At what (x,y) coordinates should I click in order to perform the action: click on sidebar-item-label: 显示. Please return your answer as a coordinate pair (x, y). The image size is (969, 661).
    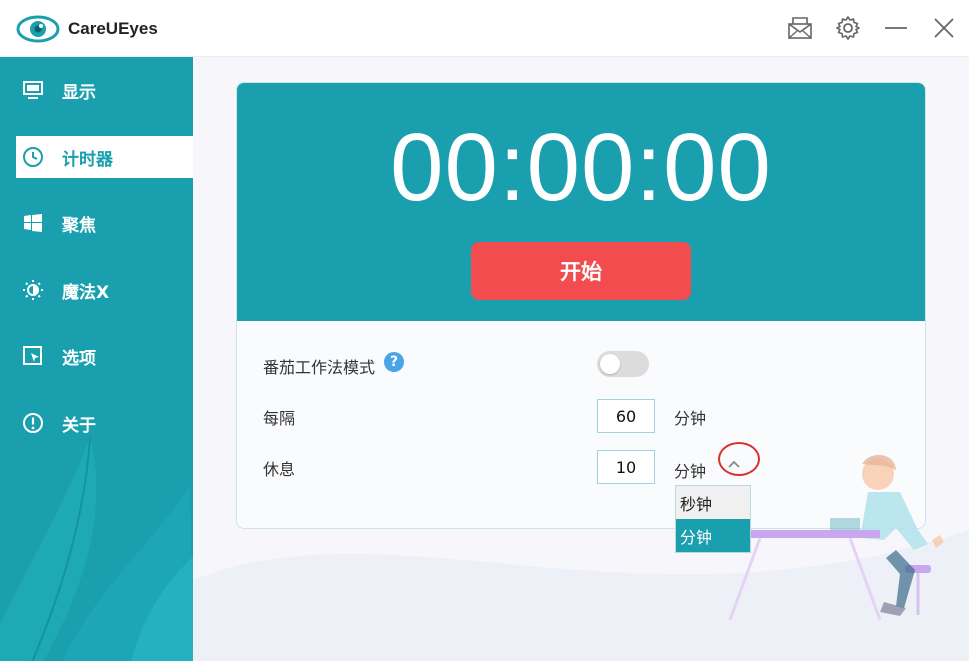
    Looking at the image, I should click on (79, 92).